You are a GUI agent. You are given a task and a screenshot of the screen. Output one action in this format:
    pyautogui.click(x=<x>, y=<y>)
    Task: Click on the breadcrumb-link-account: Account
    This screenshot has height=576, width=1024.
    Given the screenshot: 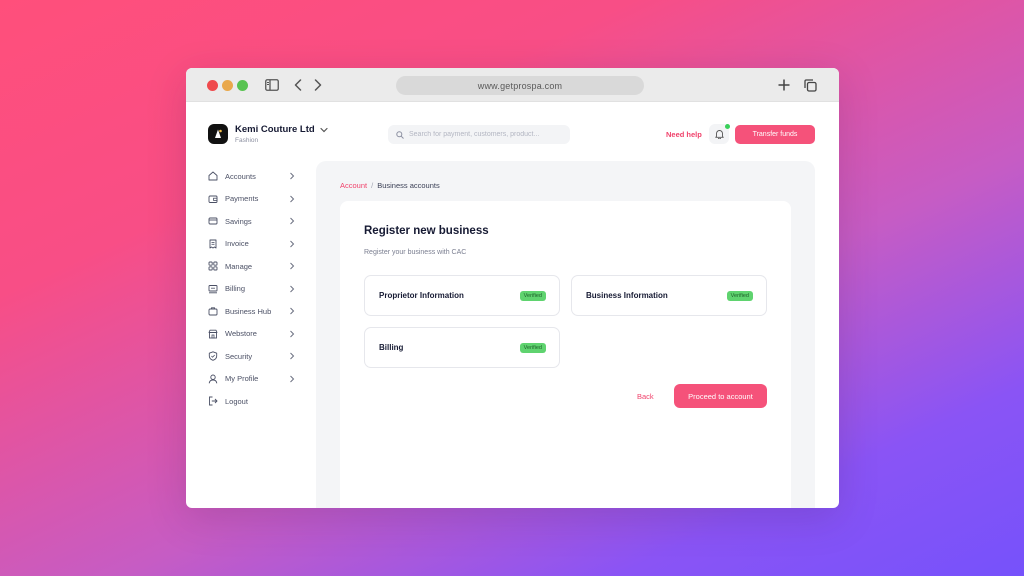 What is the action you would take?
    pyautogui.click(x=353, y=185)
    